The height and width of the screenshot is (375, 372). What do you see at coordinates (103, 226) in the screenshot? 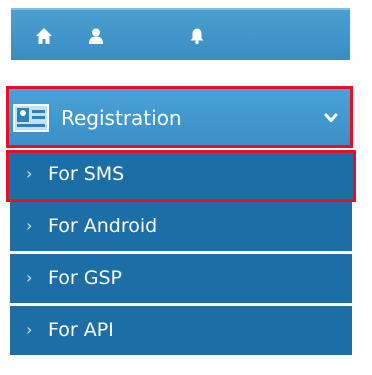
I see `menu-item-label: For Android` at bounding box center [103, 226].